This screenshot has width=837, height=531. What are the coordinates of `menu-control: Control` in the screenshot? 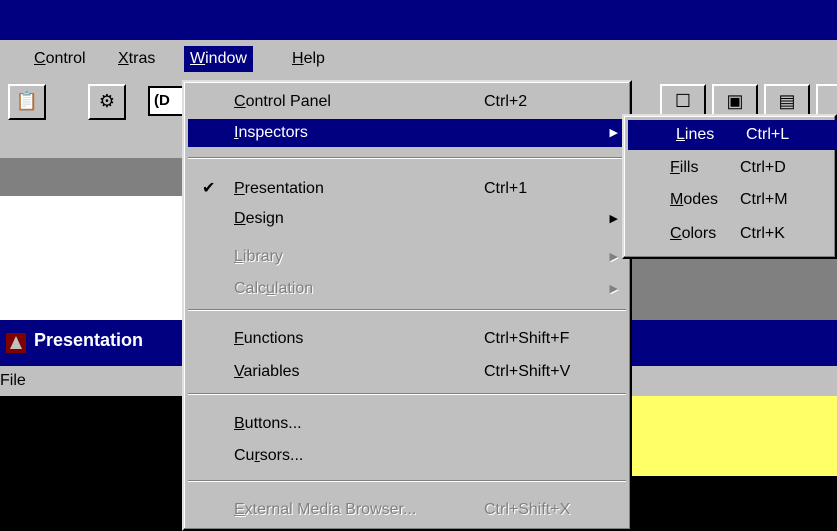 It's located at (60, 59).